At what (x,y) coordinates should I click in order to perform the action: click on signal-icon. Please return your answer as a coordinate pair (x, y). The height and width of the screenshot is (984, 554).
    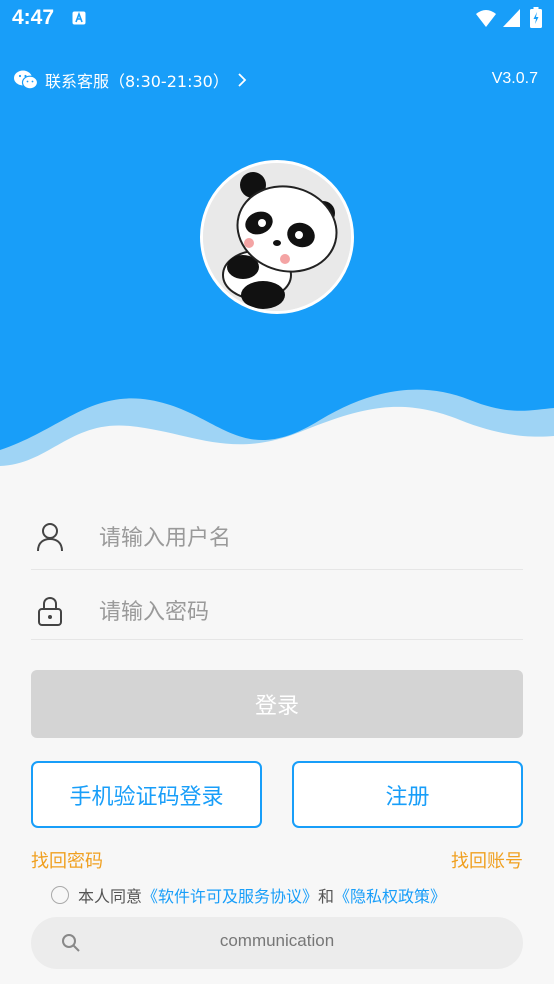
    Looking at the image, I should click on (511, 18).